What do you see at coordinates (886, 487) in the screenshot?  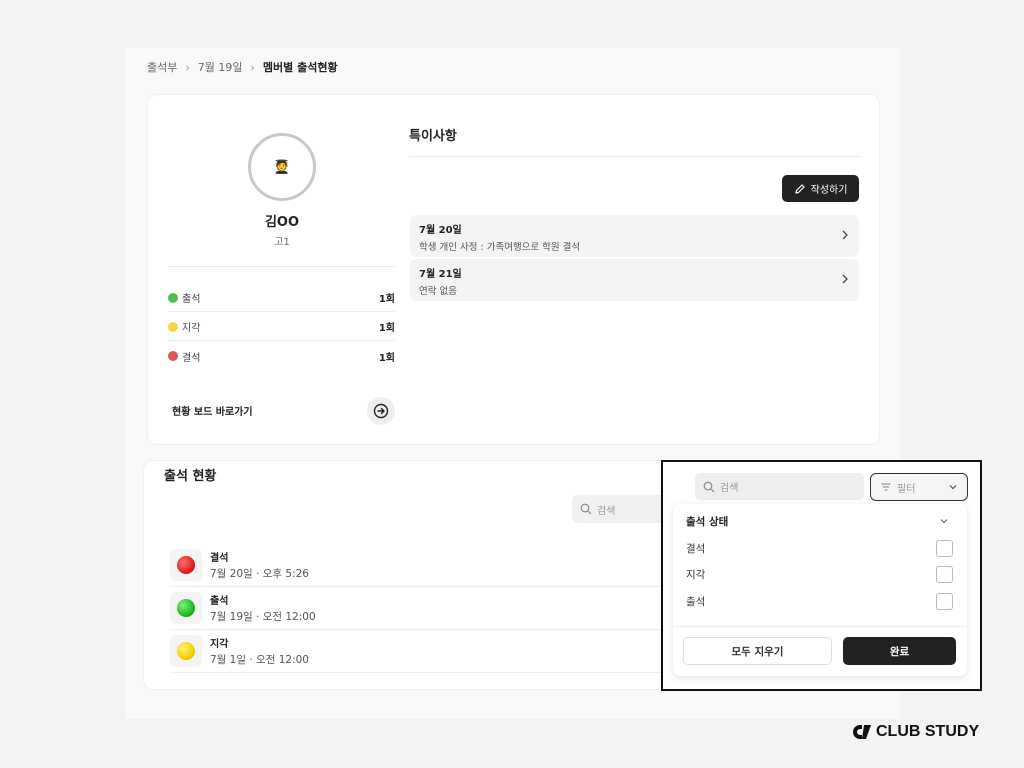 I see `filter-icon` at bounding box center [886, 487].